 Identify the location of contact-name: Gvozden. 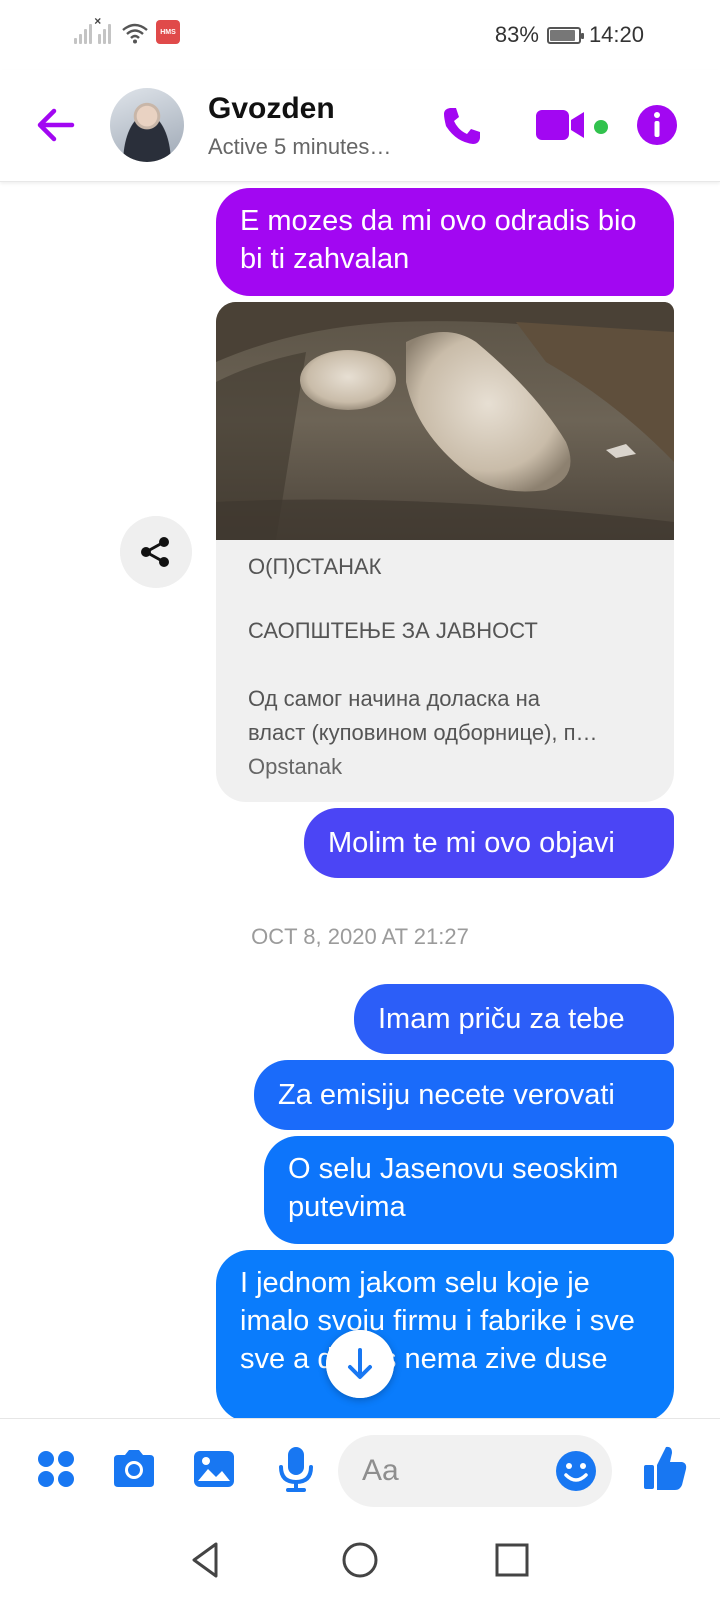
(271, 109).